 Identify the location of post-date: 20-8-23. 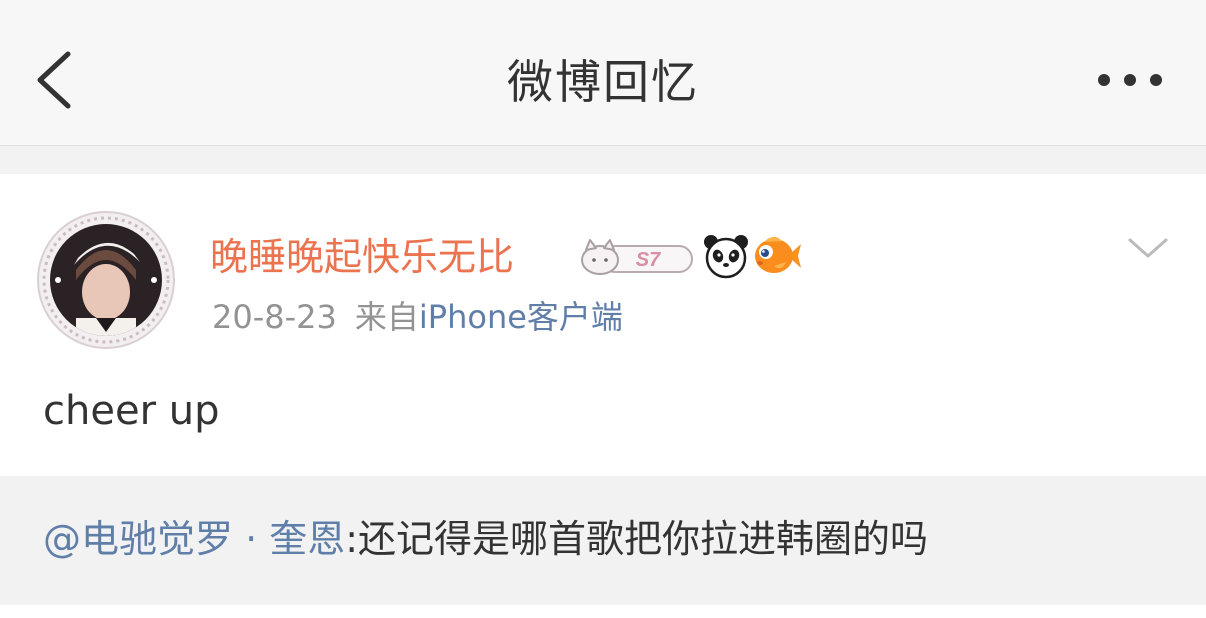
(274, 317).